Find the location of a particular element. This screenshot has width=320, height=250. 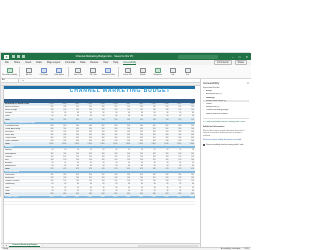

maximize-button: □ is located at coordinates (240, 57).